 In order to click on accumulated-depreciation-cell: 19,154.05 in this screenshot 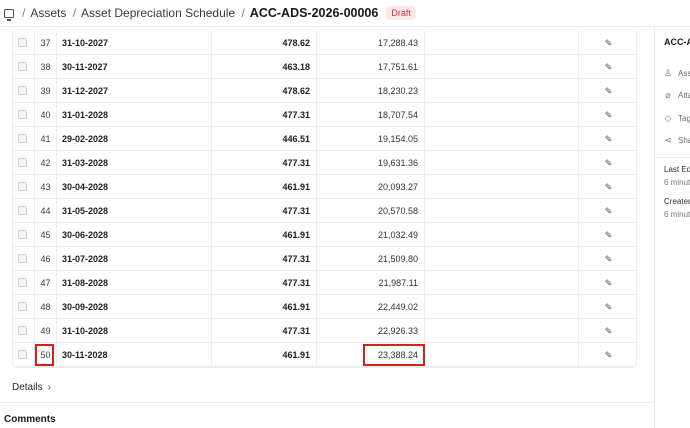, I will do `click(371, 139)`.